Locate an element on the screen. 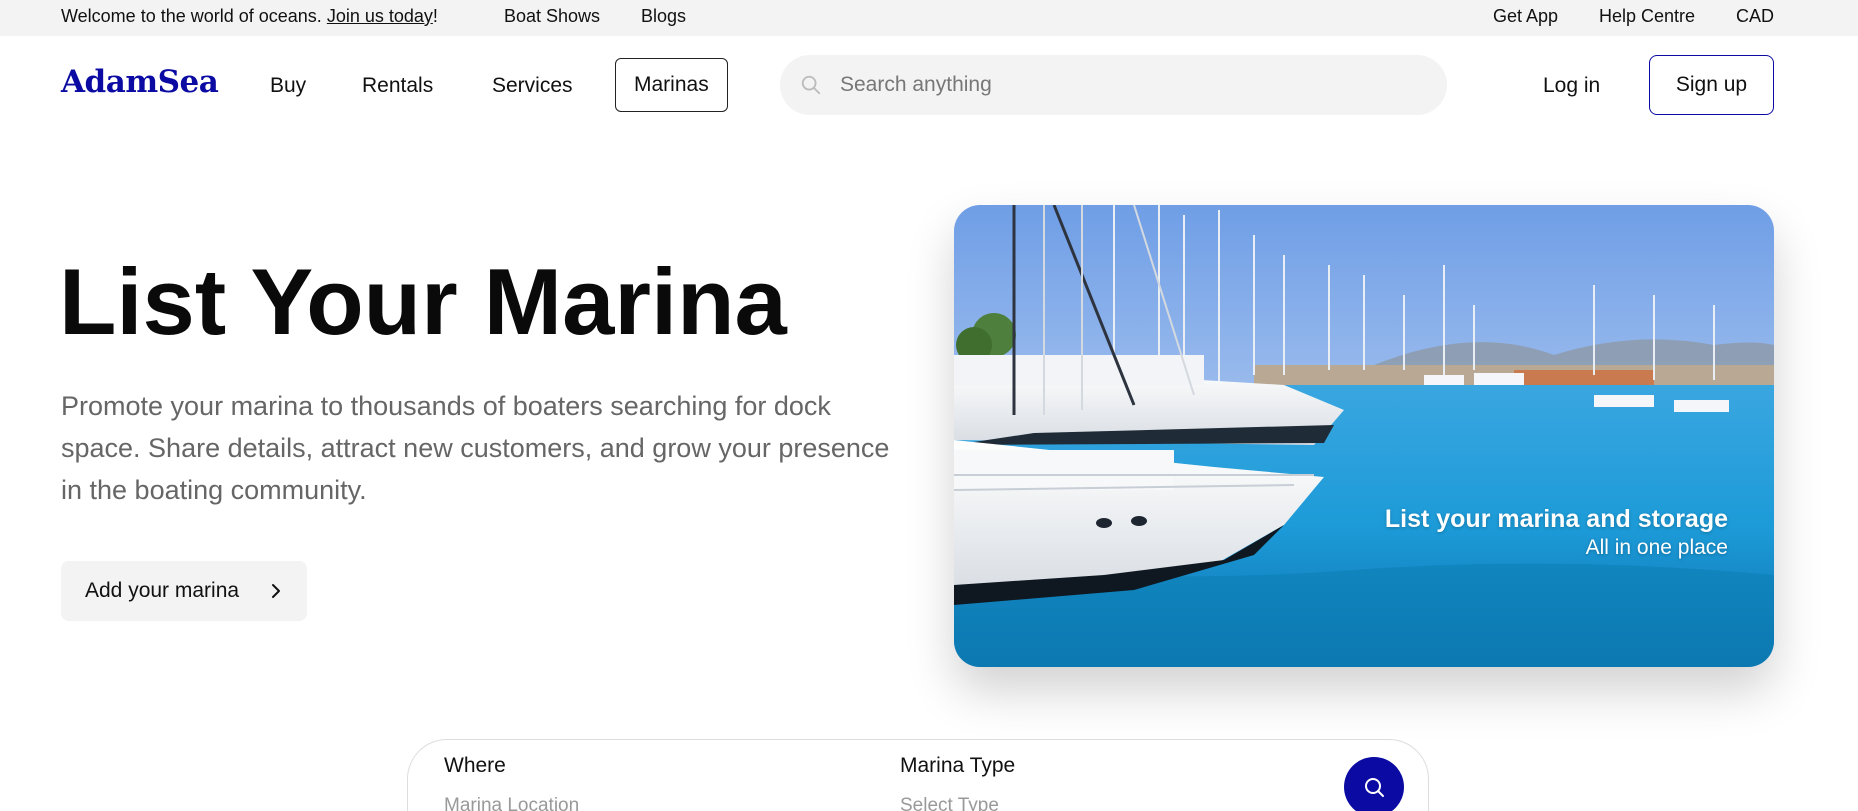  nav-services: Services is located at coordinates (532, 86).